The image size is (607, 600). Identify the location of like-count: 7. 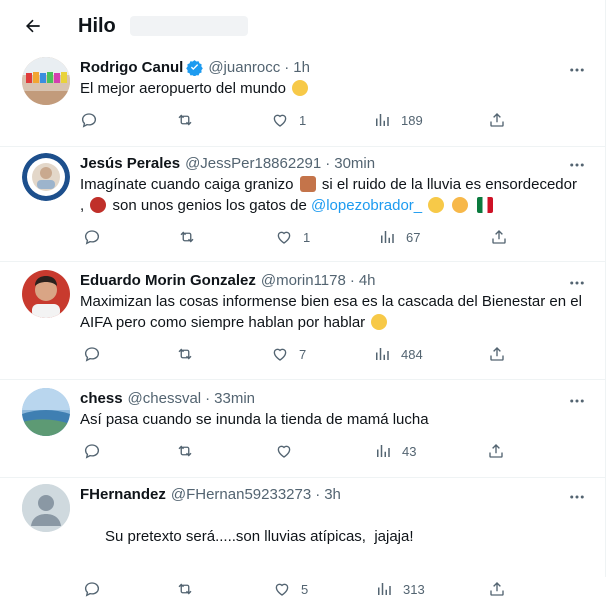
(303, 354).